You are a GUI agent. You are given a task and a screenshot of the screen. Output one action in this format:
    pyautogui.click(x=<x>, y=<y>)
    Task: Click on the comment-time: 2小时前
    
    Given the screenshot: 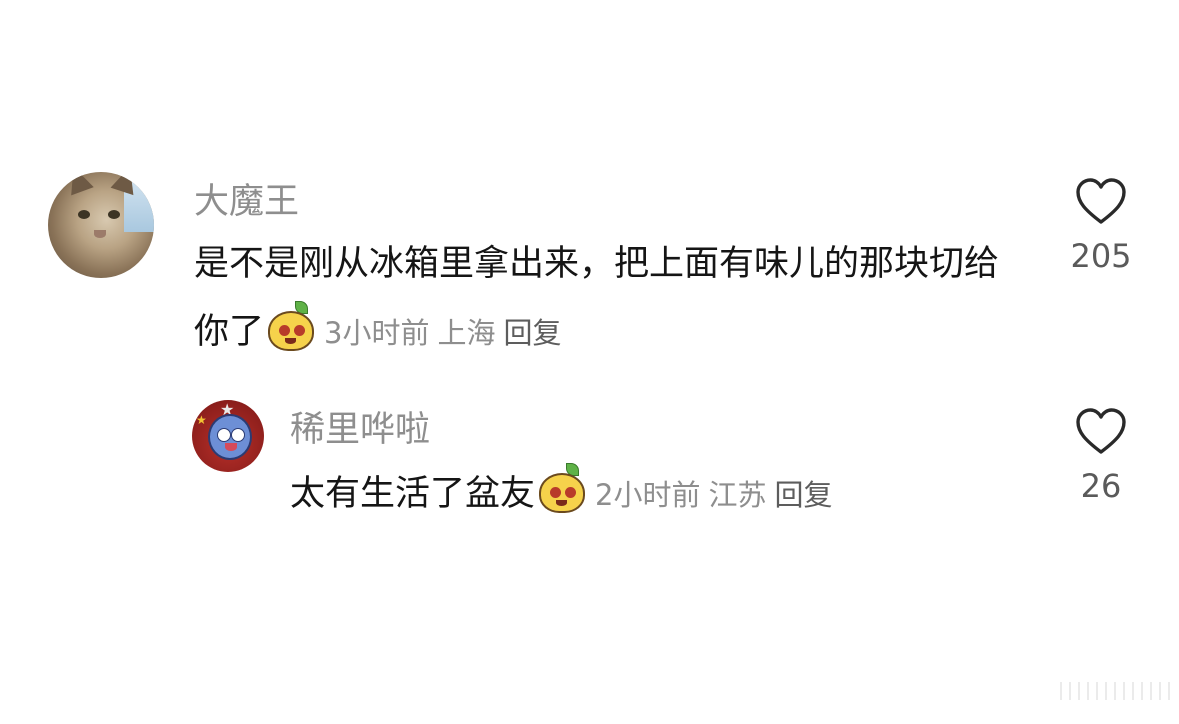 What is the action you would take?
    pyautogui.click(x=648, y=495)
    